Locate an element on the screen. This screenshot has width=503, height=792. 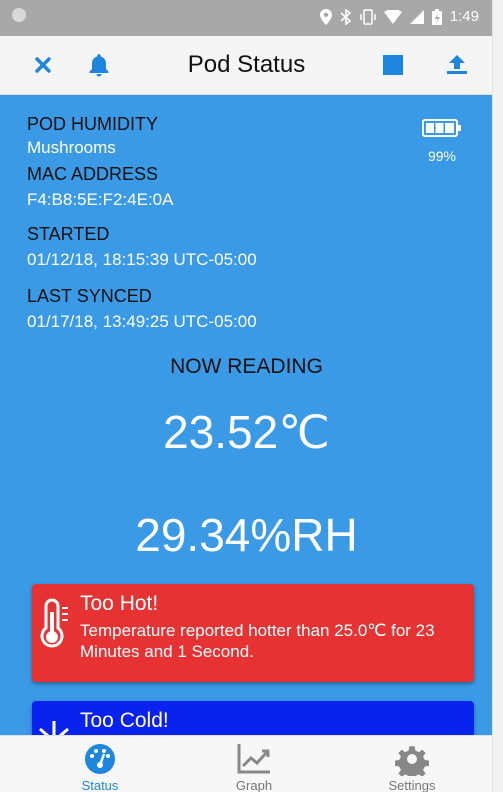
battery-percentage: 99% is located at coordinates (442, 156).